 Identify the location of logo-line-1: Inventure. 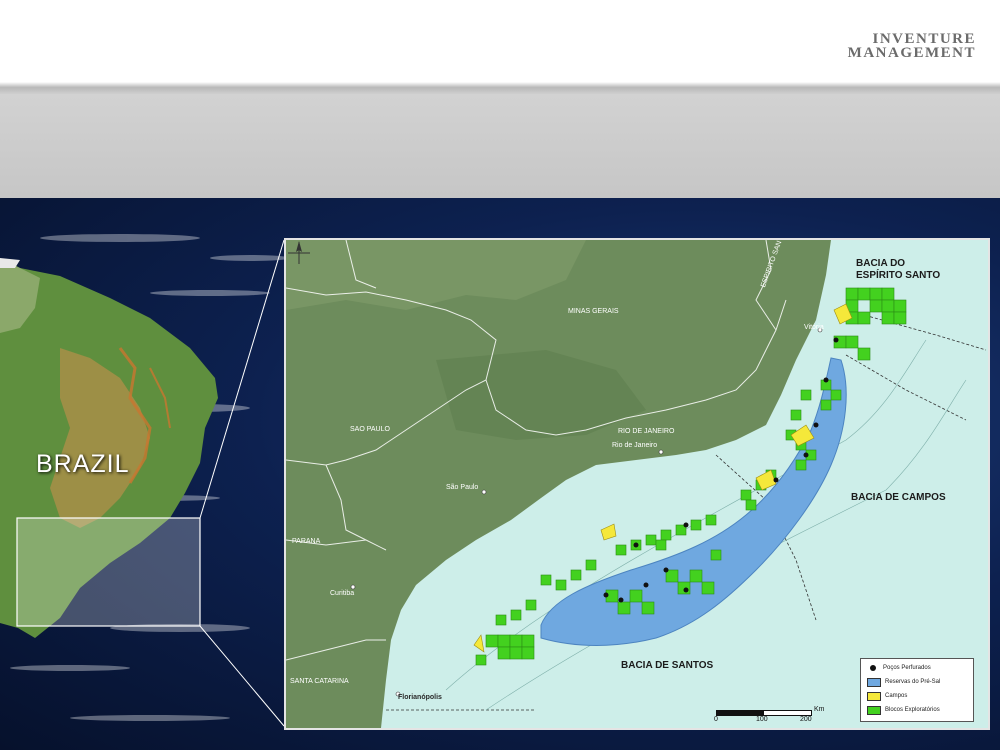
(924, 39).